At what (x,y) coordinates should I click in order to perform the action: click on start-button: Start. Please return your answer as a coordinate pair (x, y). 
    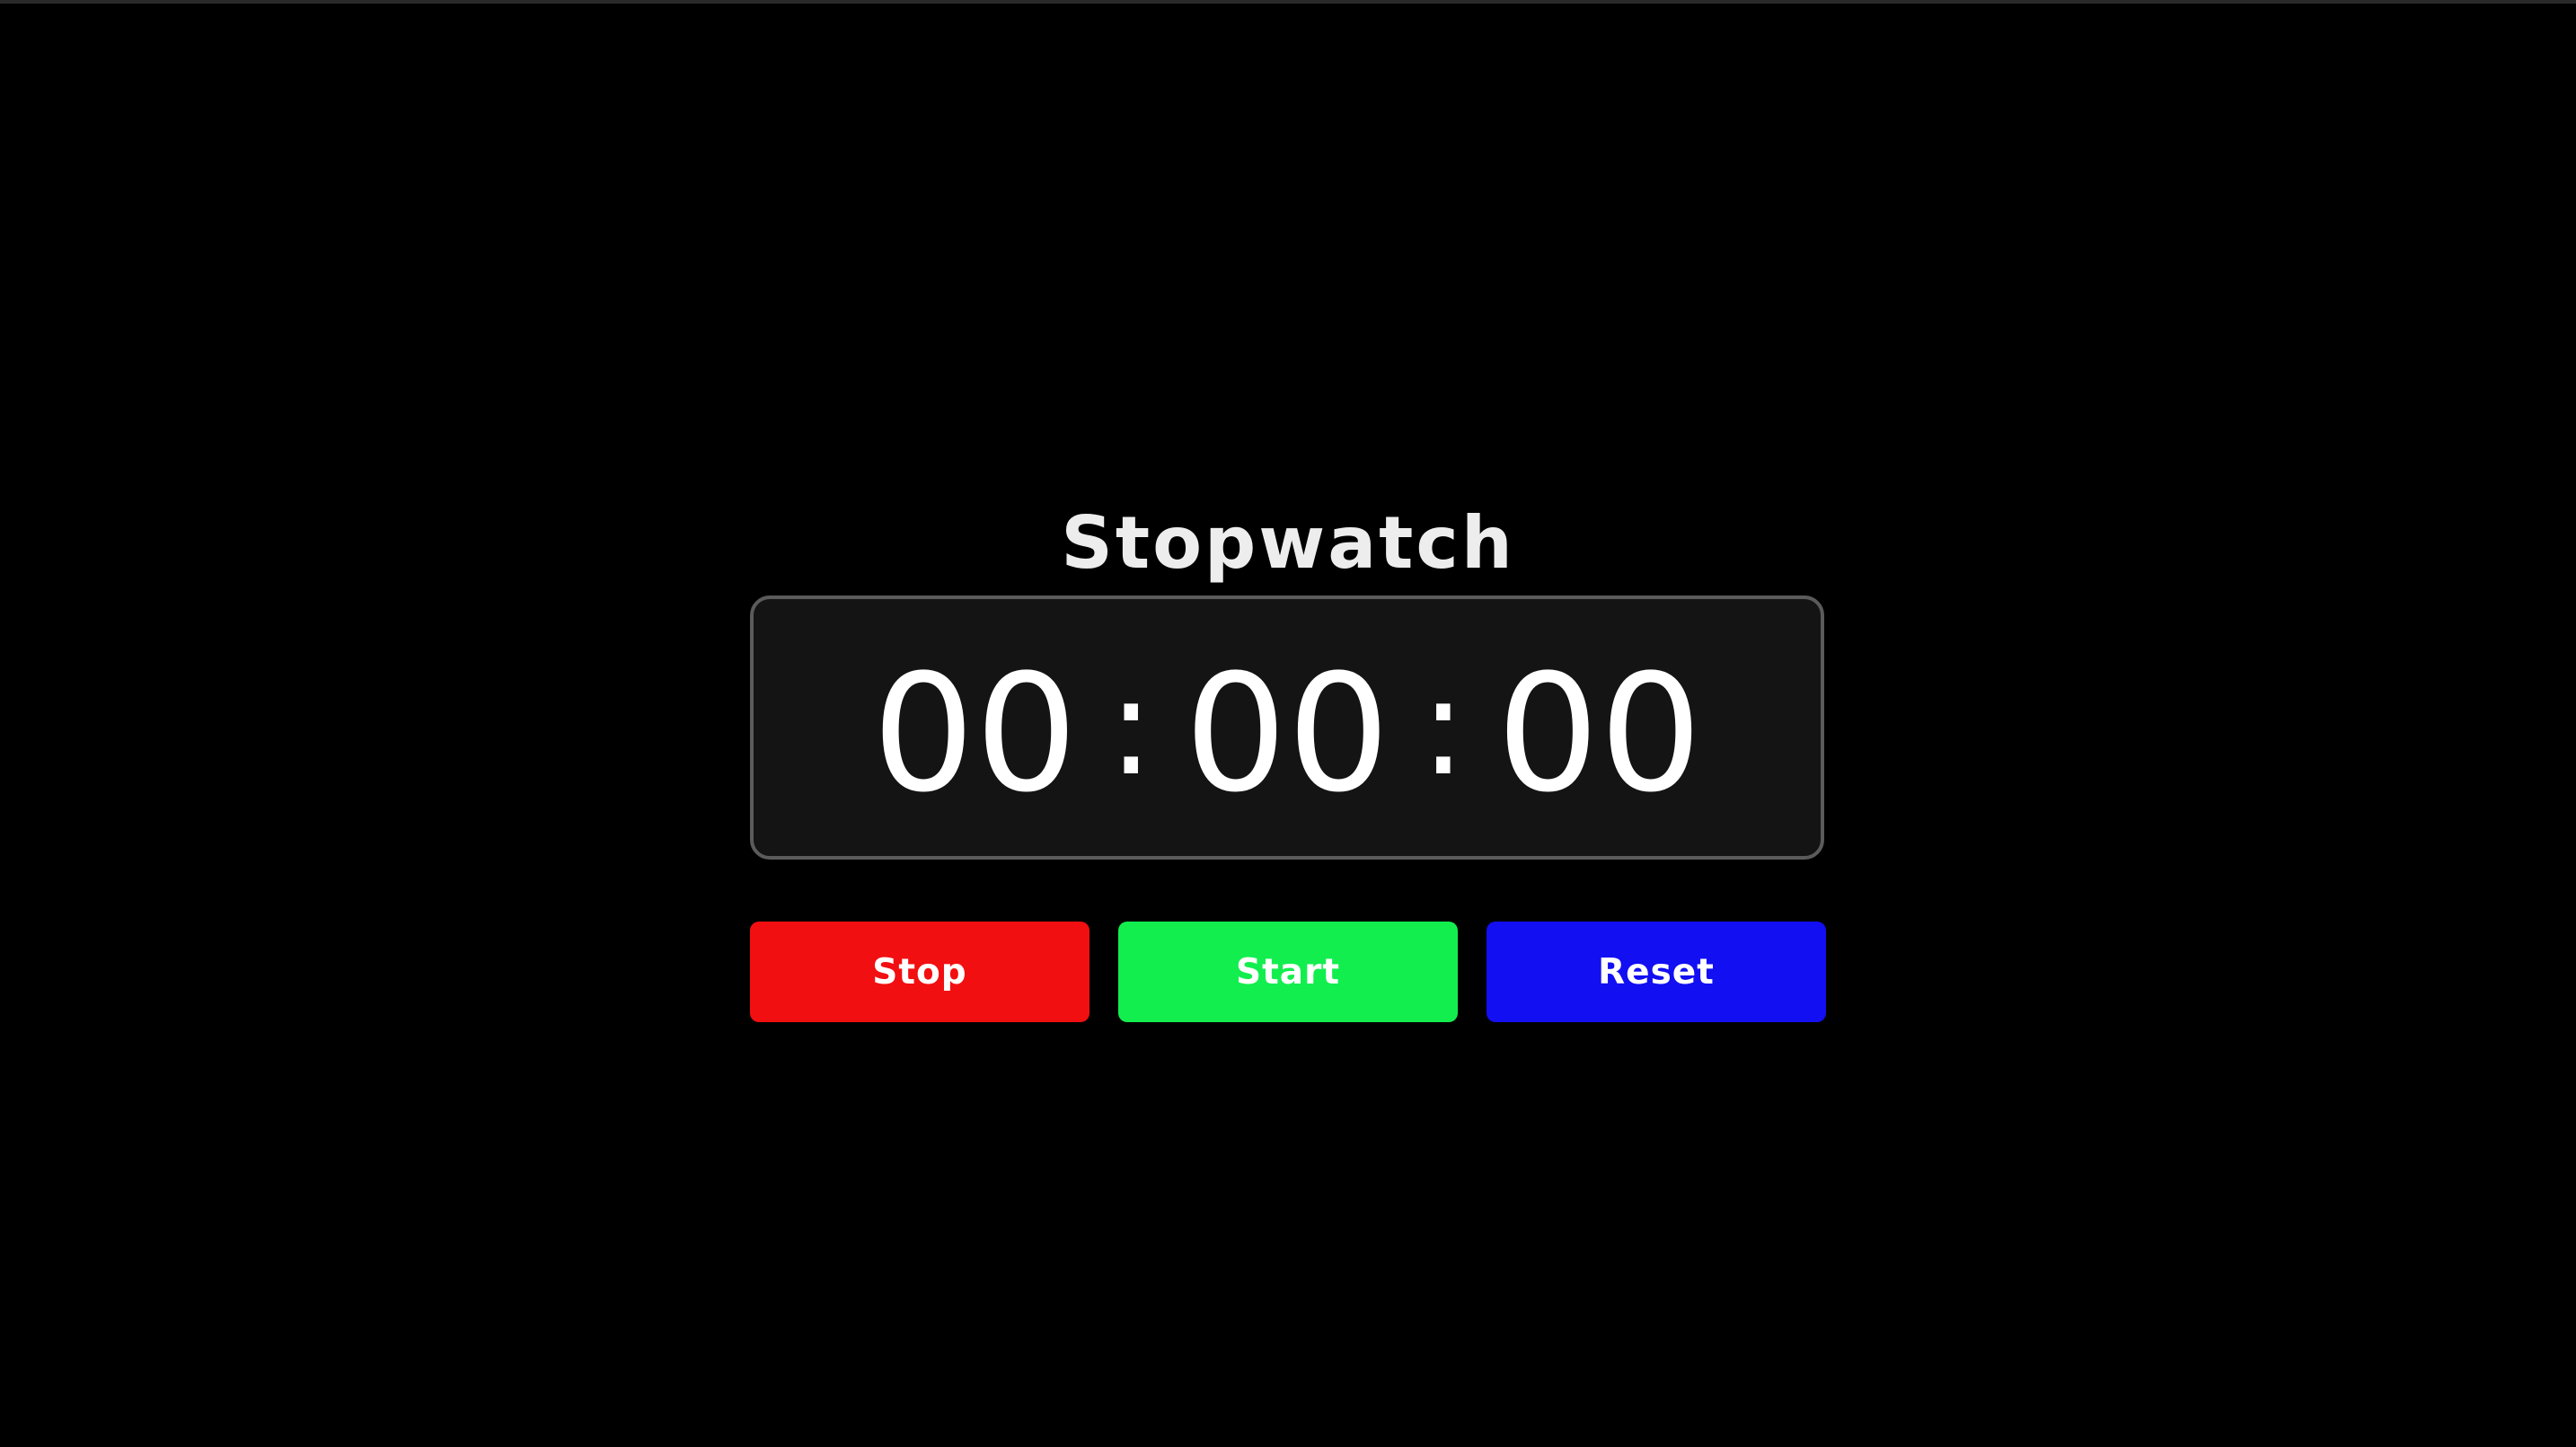
    Looking at the image, I should click on (1288, 972).